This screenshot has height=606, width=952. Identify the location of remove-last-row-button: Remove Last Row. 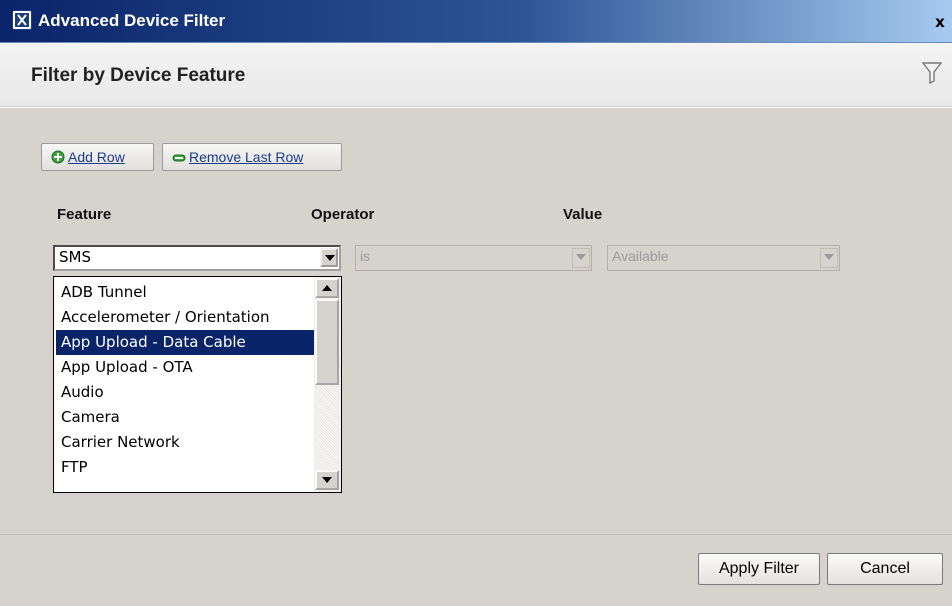
(252, 157).